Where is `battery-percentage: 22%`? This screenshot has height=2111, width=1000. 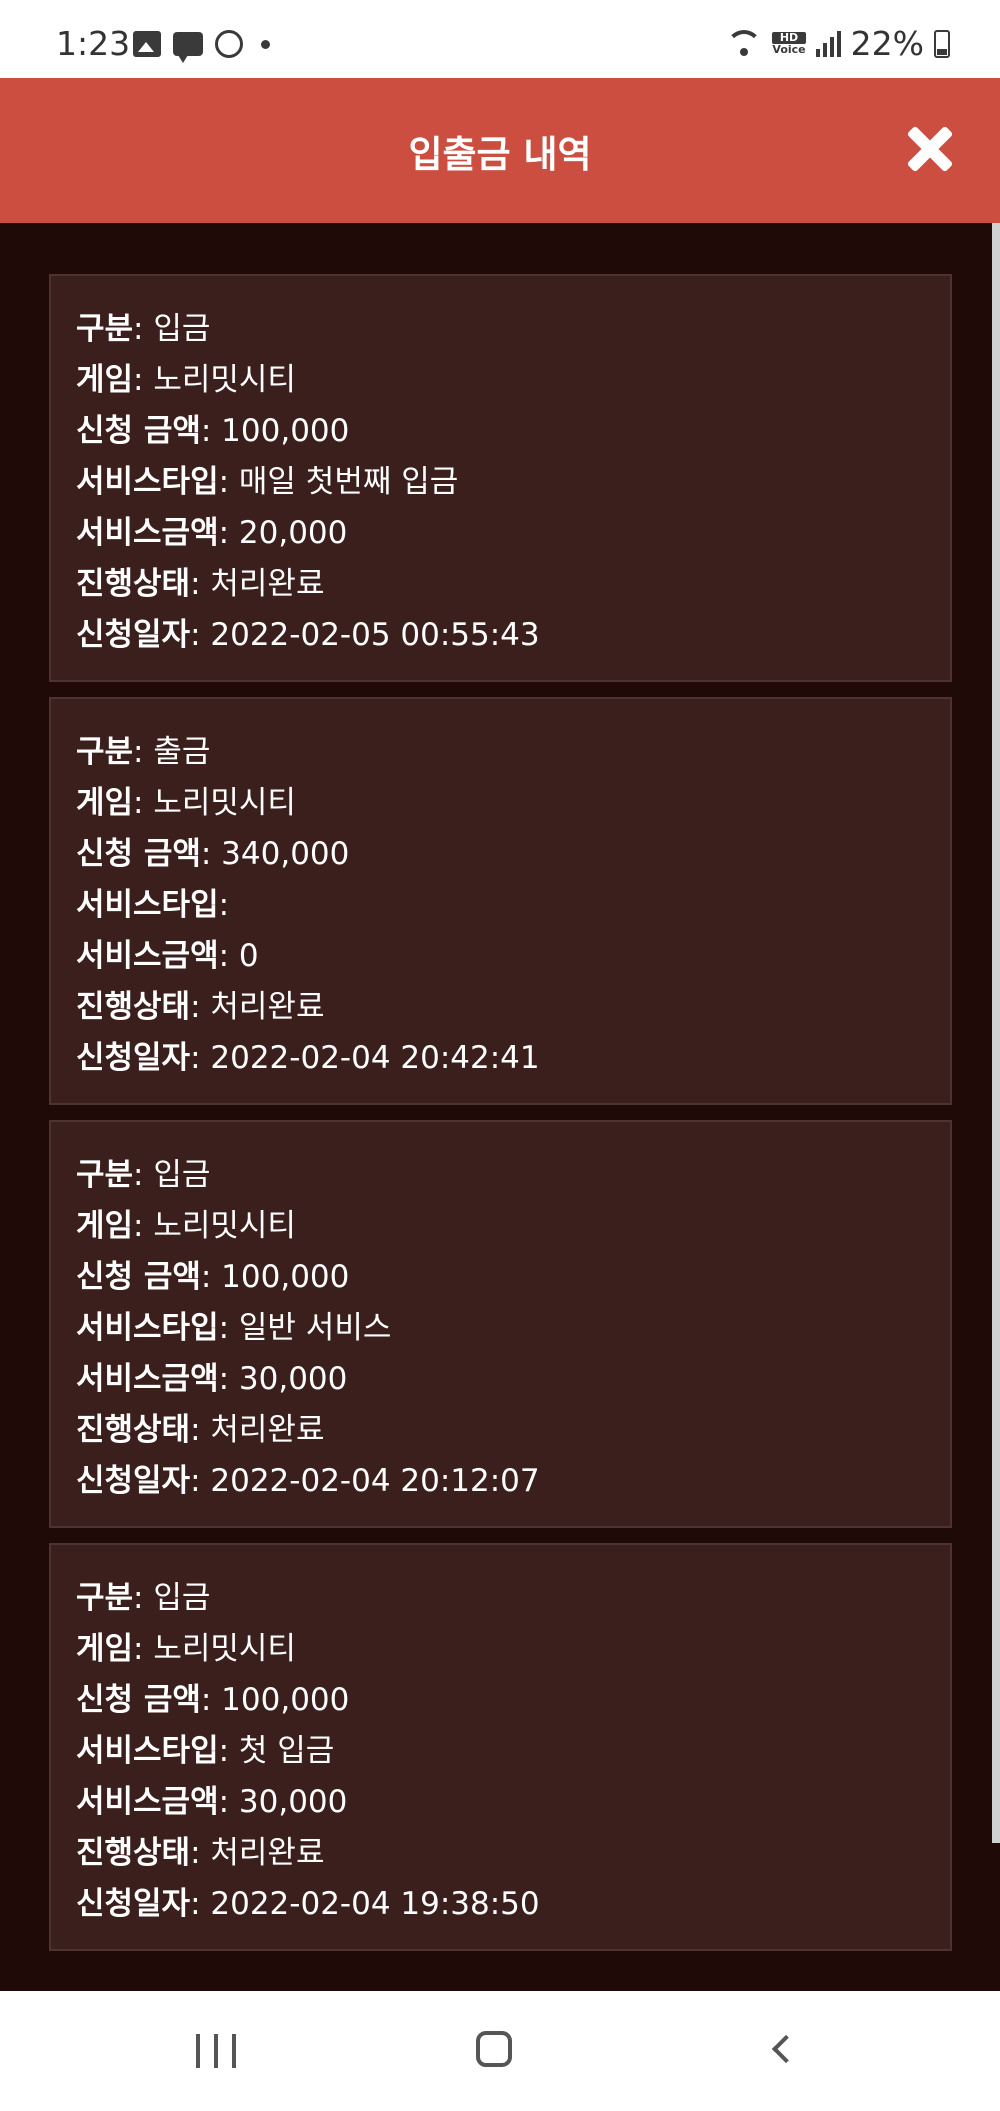
battery-percentage: 22% is located at coordinates (887, 43).